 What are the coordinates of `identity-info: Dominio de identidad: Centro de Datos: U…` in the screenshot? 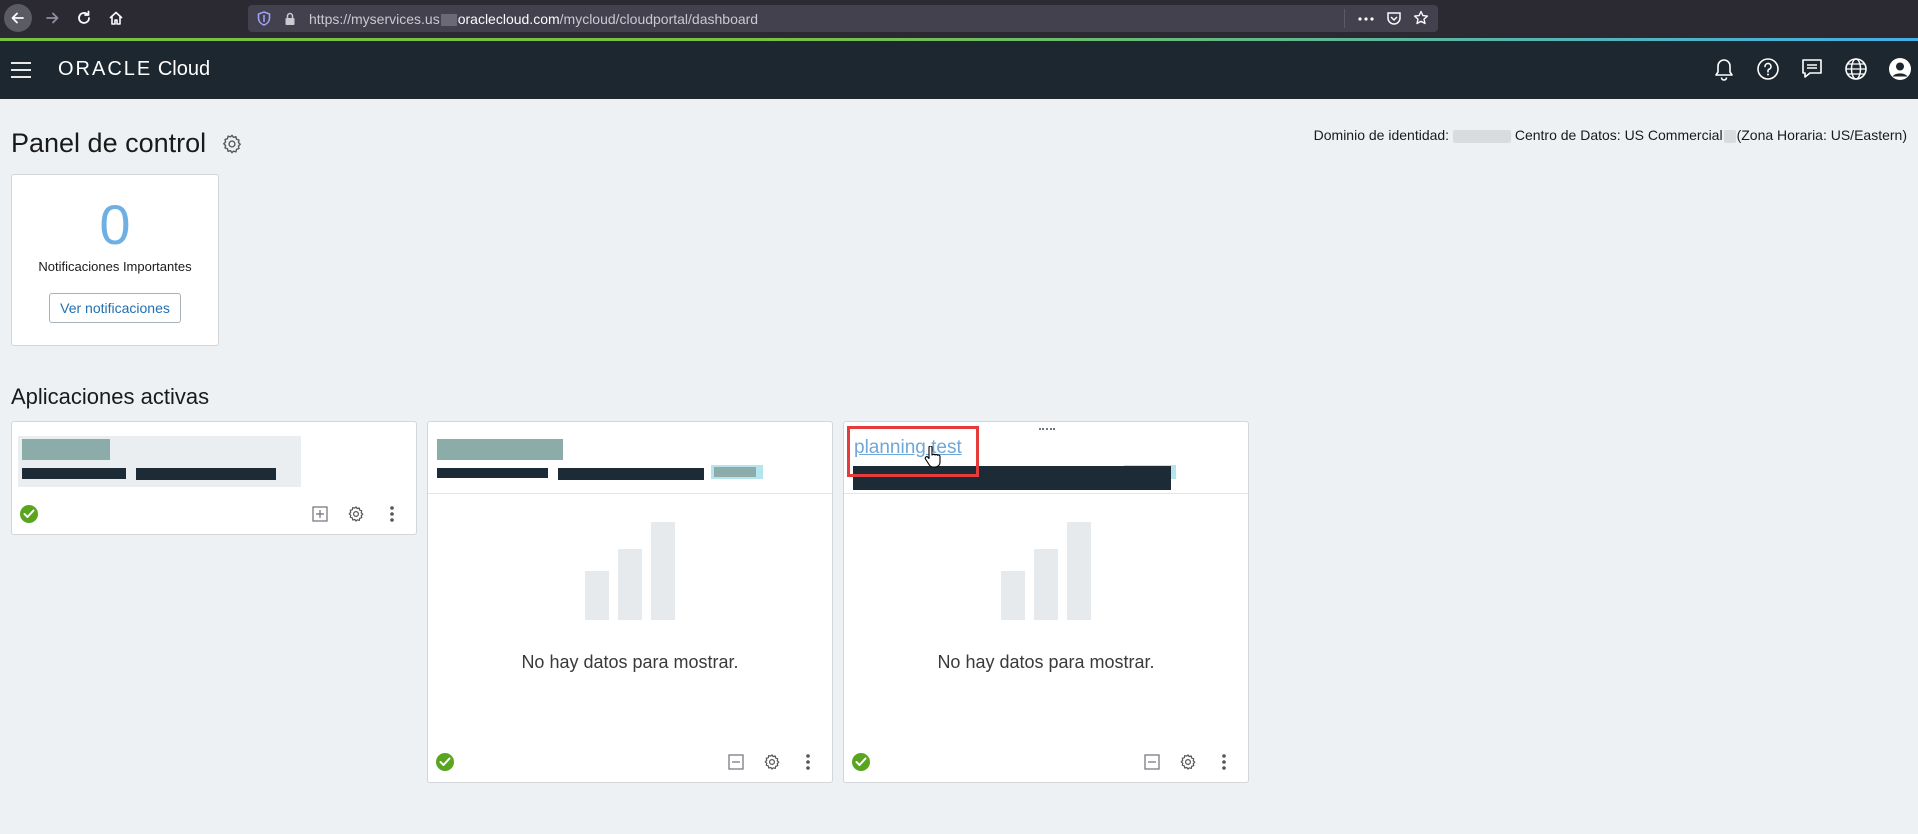 It's located at (1610, 135).